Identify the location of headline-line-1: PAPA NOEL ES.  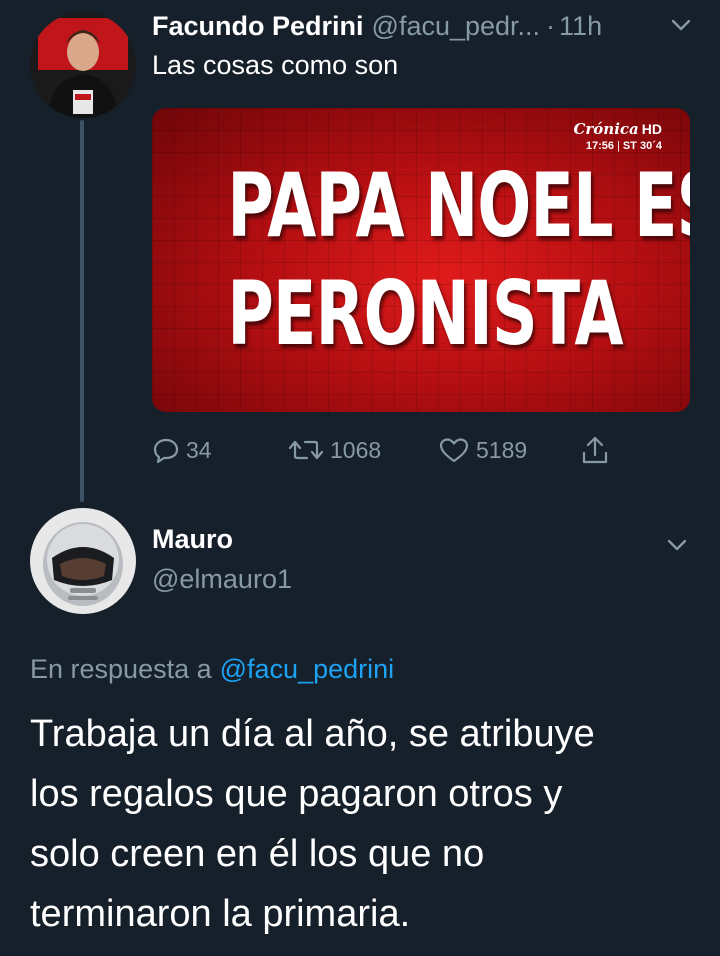
(458, 205).